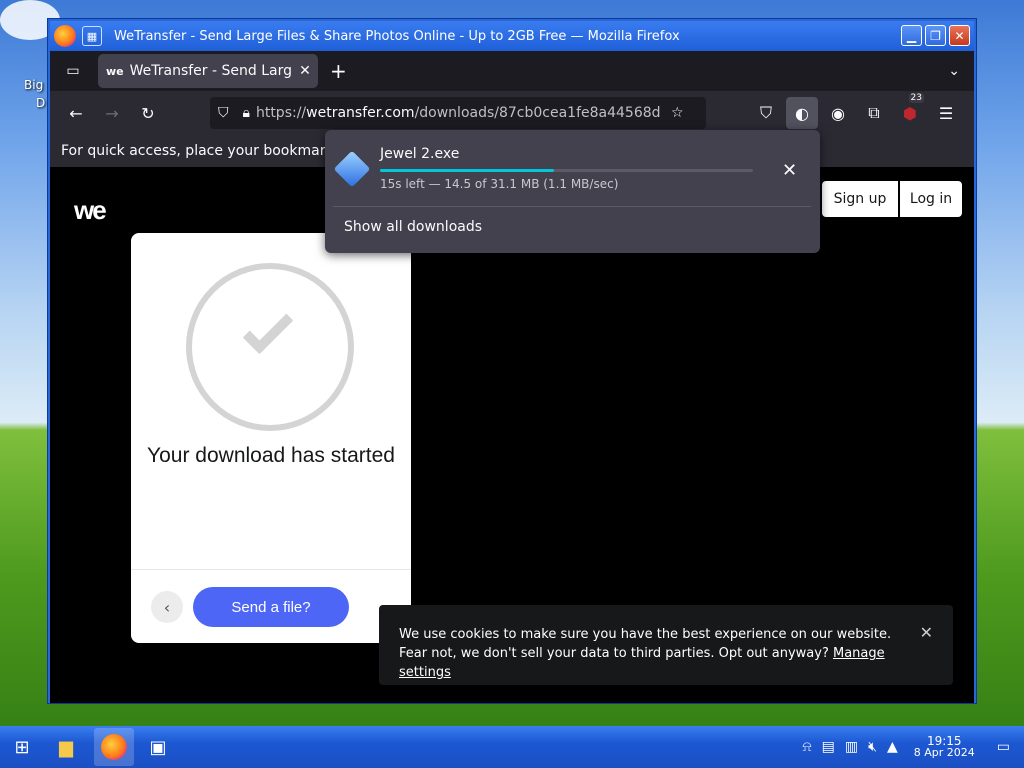 The image size is (1024, 768). I want to click on desktop-icon-label: Big, so click(33, 85).